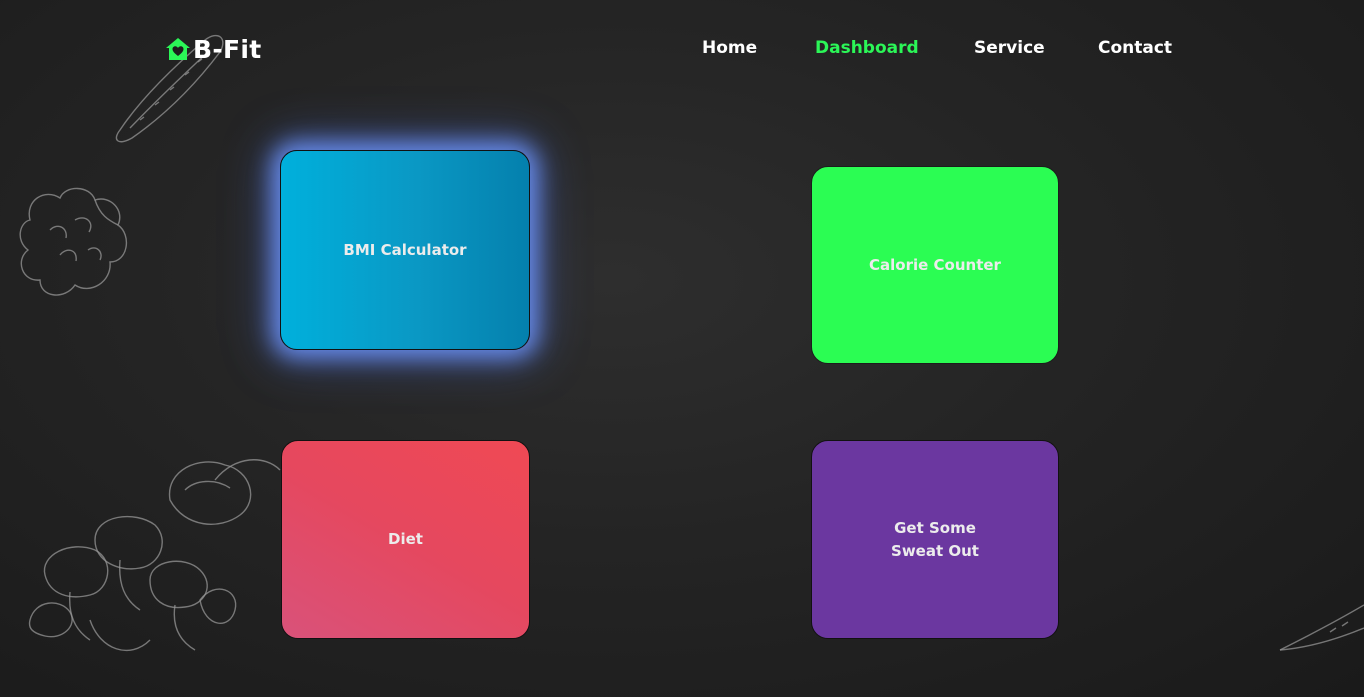  I want to click on top-navbar: B-Fit Home Dashboard Service Contact, so click(682, 49).